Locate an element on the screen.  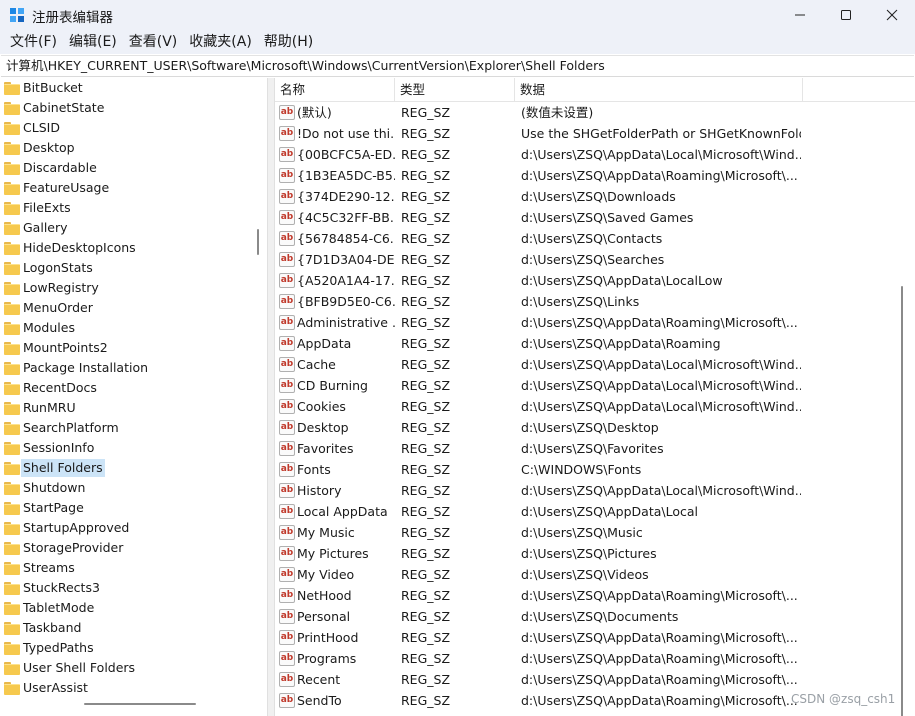
reg-sz-icon: ab is located at coordinates (287, 511).